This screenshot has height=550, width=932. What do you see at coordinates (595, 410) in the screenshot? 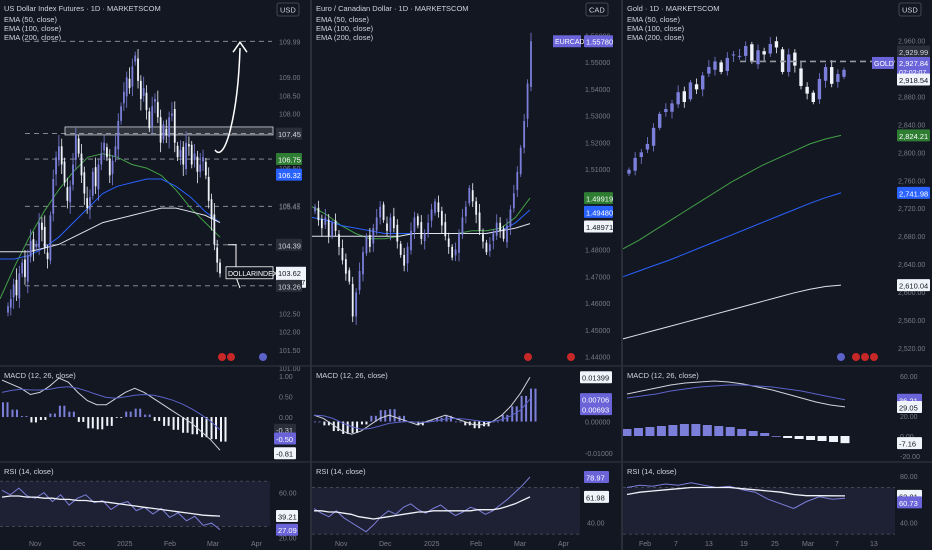
I see `macd-tag: 0.00693` at bounding box center [595, 410].